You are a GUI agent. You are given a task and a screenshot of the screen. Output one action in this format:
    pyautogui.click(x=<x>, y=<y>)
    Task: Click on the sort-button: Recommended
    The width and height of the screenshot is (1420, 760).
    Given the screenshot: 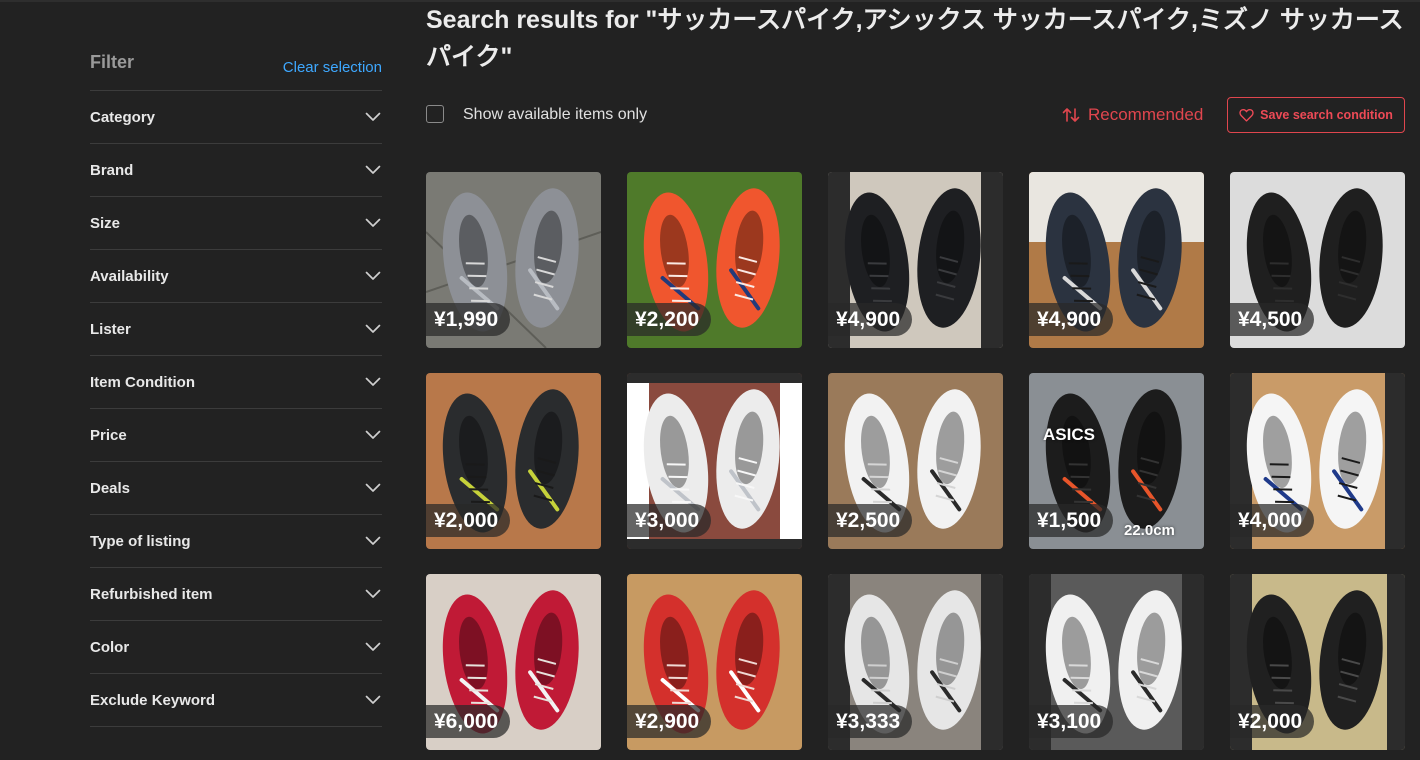 What is the action you would take?
    pyautogui.click(x=1132, y=115)
    